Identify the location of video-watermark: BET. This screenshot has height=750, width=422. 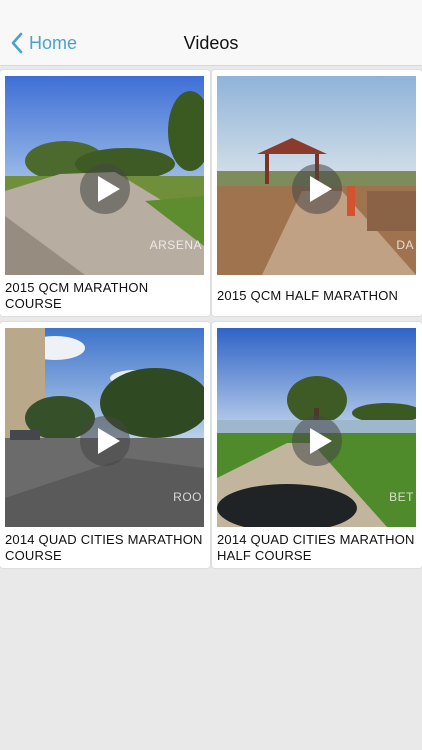
(401, 497).